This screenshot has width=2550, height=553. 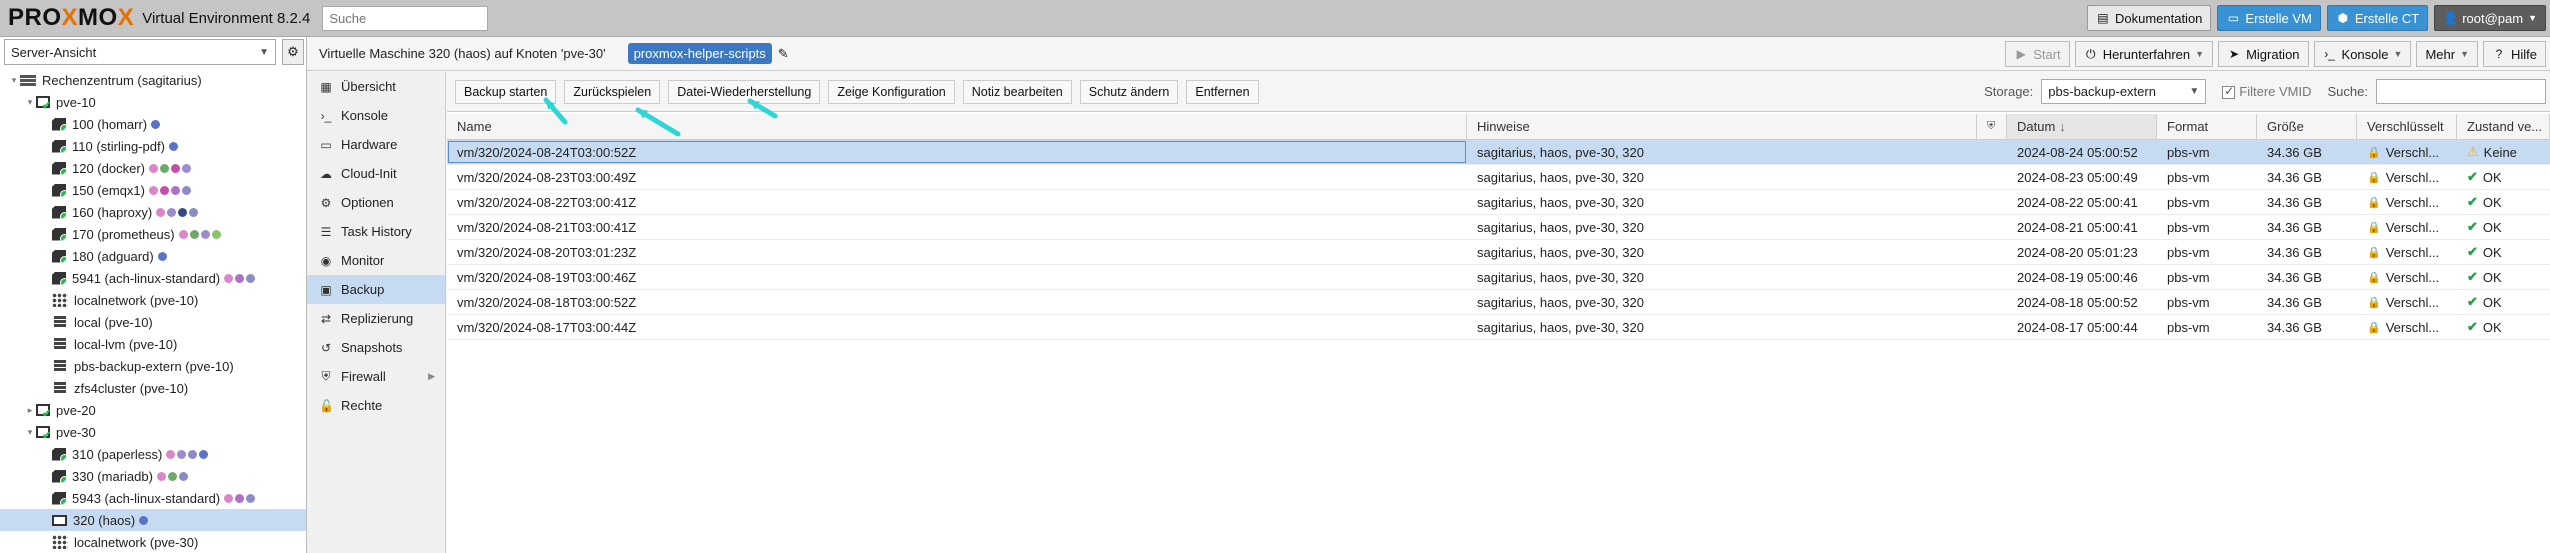 I want to click on tree-item: ▾ Rechenzentrum (sagitarius), so click(x=153, y=80).